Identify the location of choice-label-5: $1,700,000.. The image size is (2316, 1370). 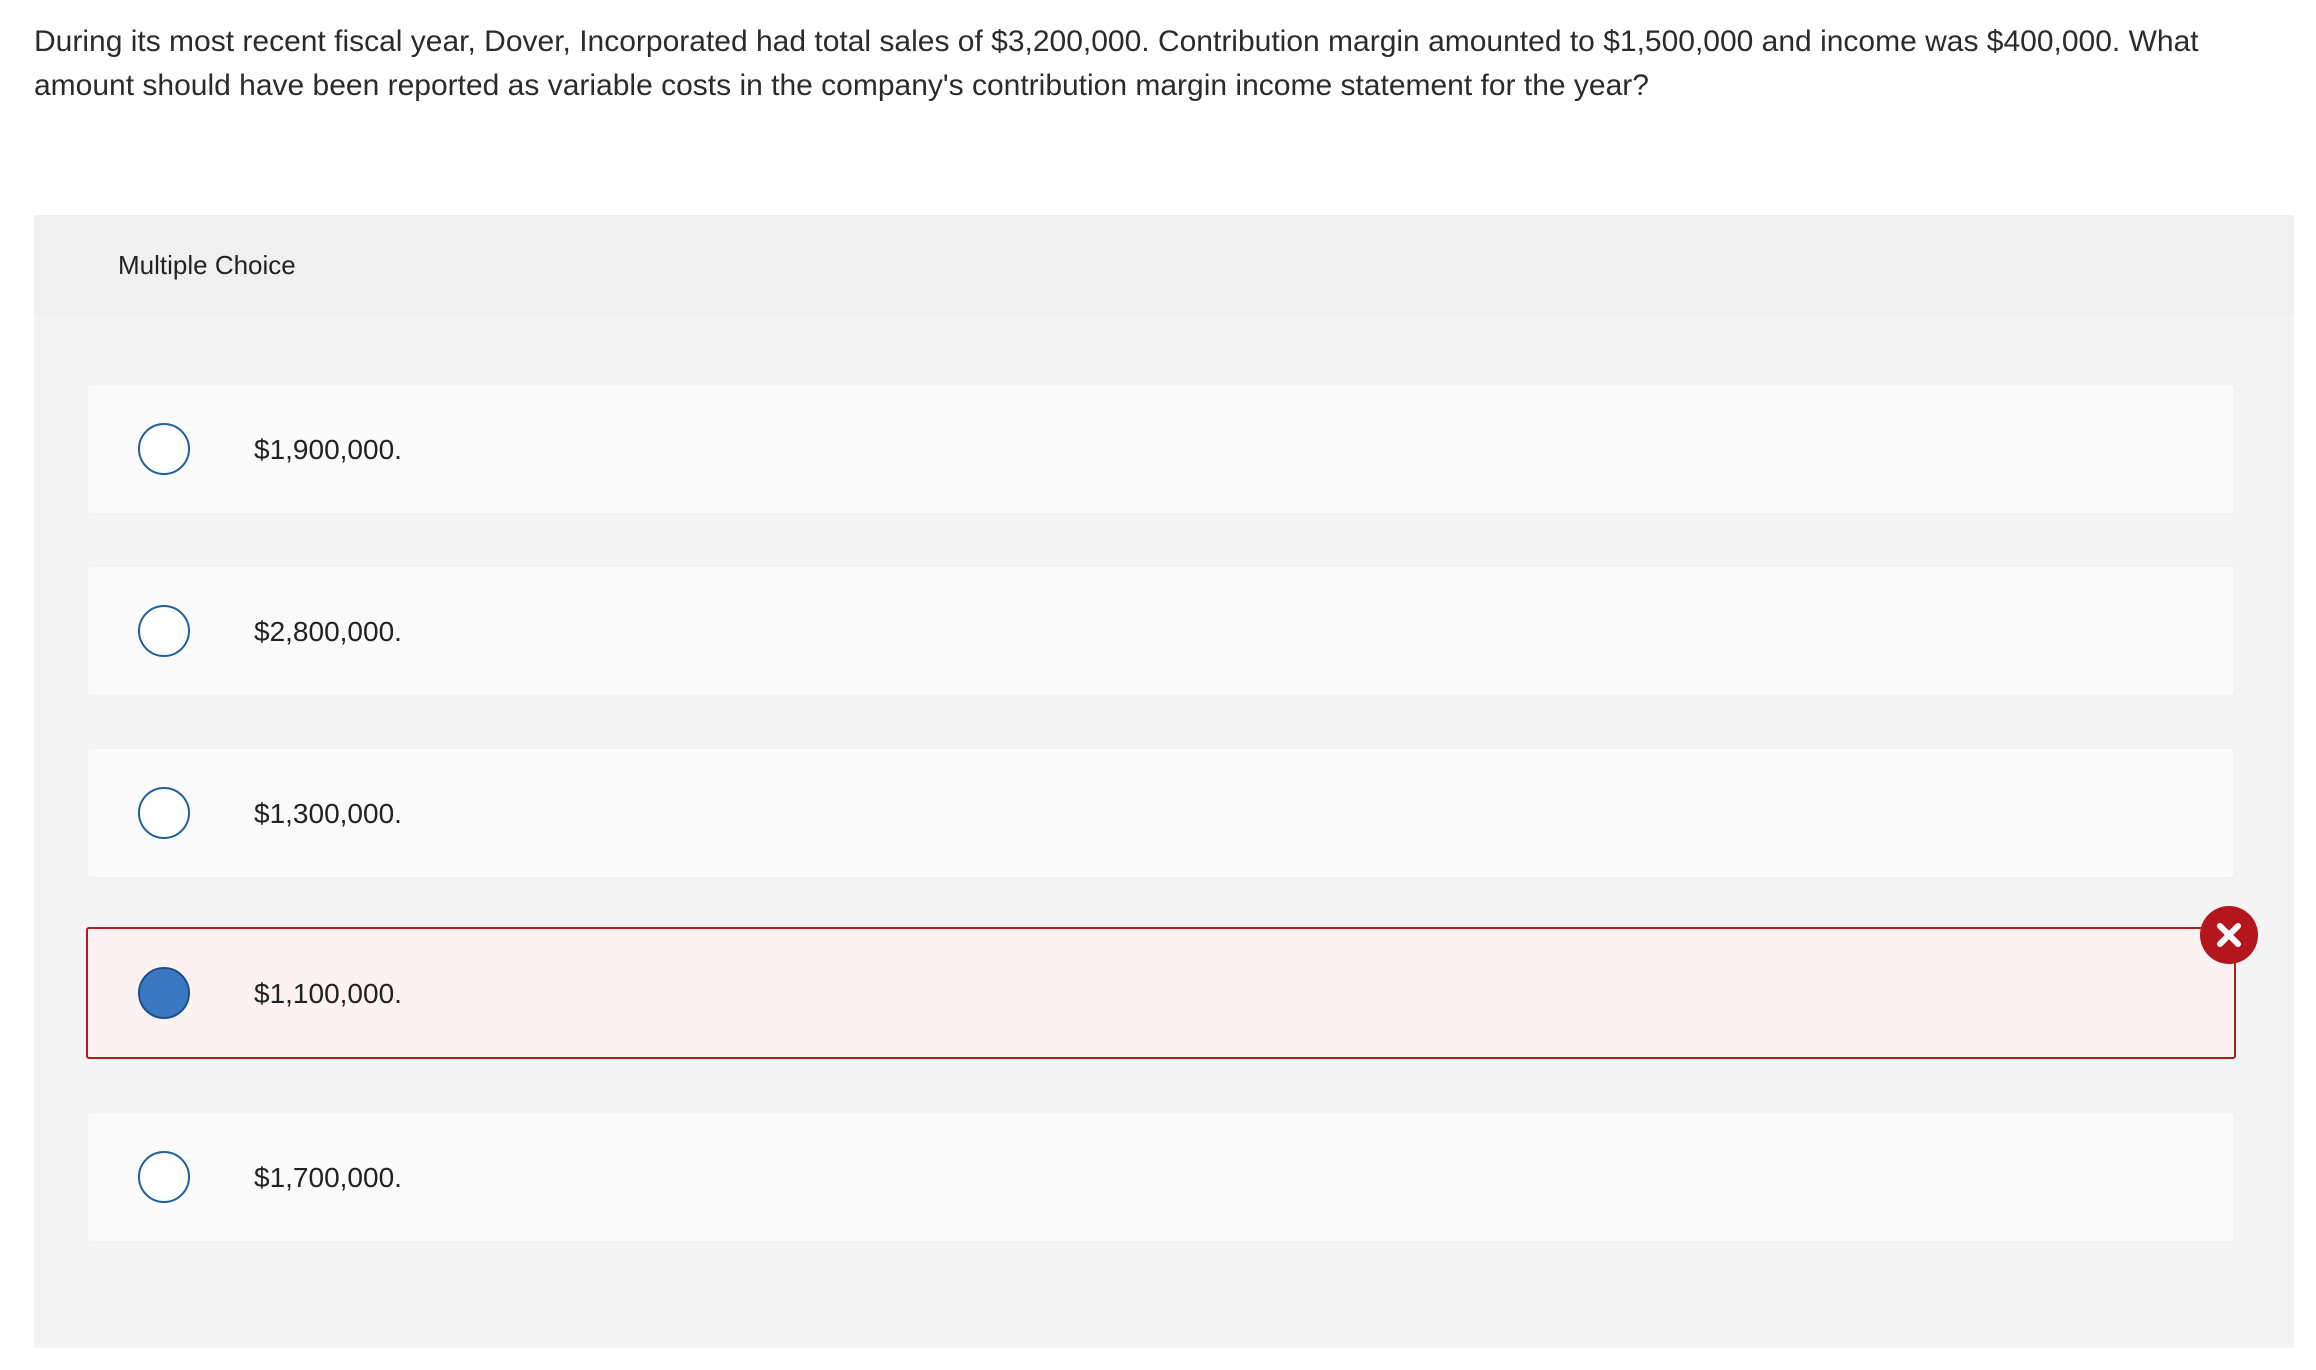
(328, 1177).